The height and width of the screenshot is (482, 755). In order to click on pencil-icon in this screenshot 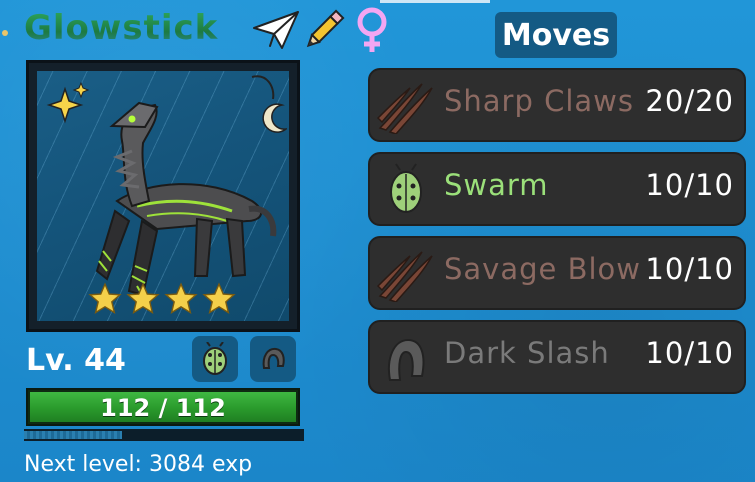, I will do `click(324, 32)`.